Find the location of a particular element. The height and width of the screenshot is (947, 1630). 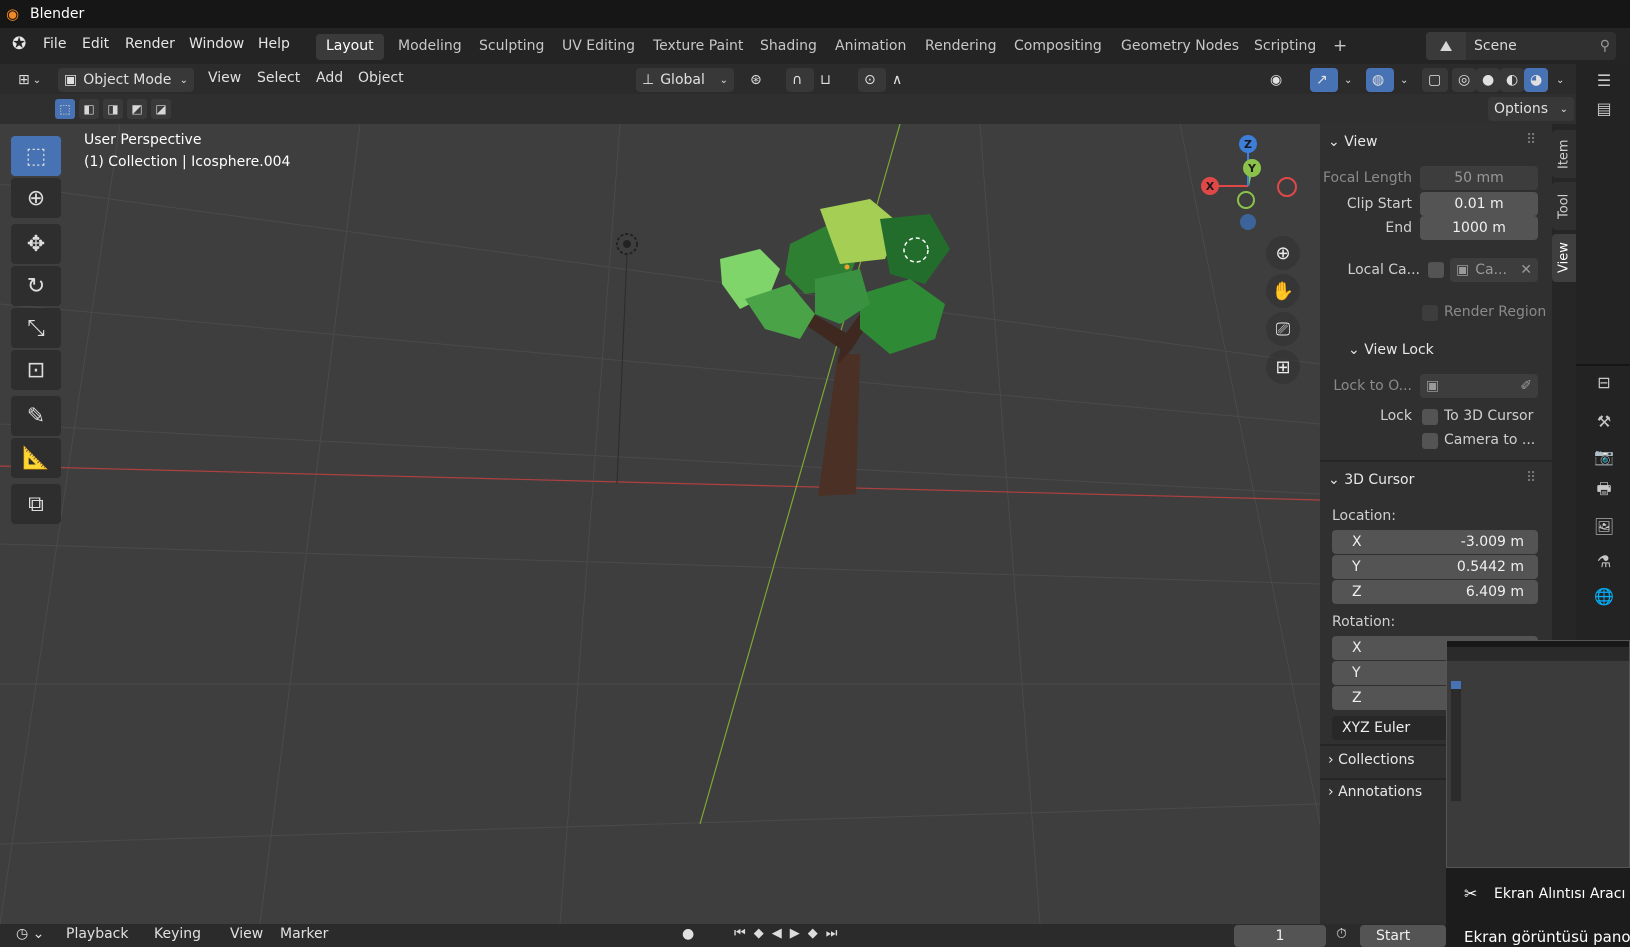

camera-icon: ⎚ is located at coordinates (1283, 329).